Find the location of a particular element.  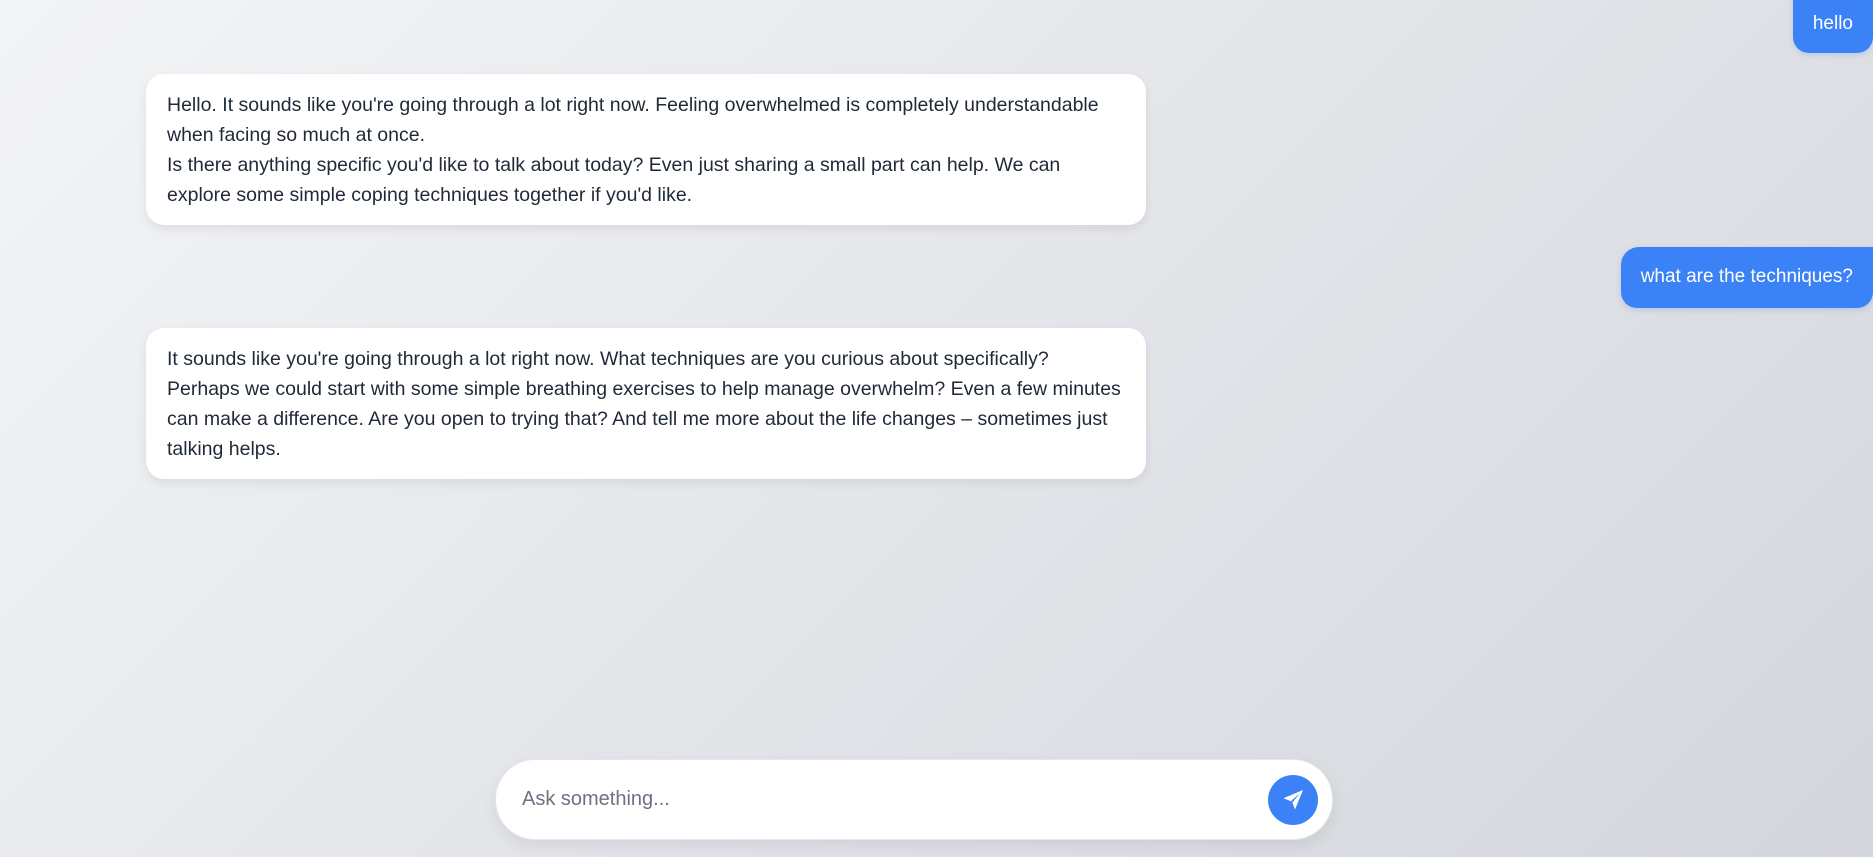

user-message: hello is located at coordinates (1832, 26).